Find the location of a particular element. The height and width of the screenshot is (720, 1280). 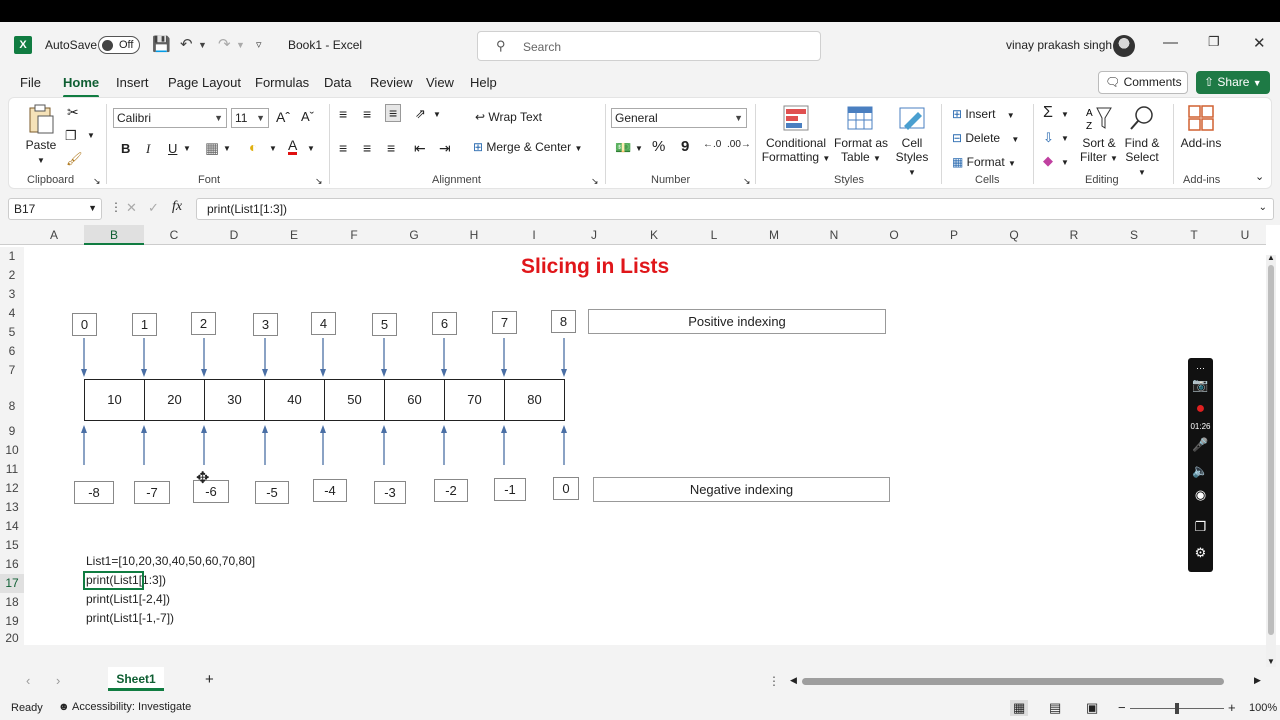

webcam-icon: ◉ is located at coordinates (1200, 494).